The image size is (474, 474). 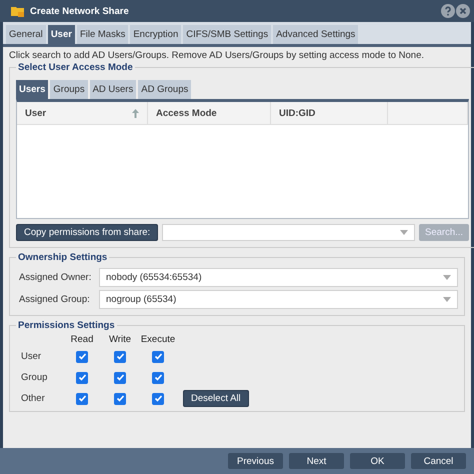 What do you see at coordinates (75, 67) in the screenshot?
I see `section-legend: Select User Access Mode` at bounding box center [75, 67].